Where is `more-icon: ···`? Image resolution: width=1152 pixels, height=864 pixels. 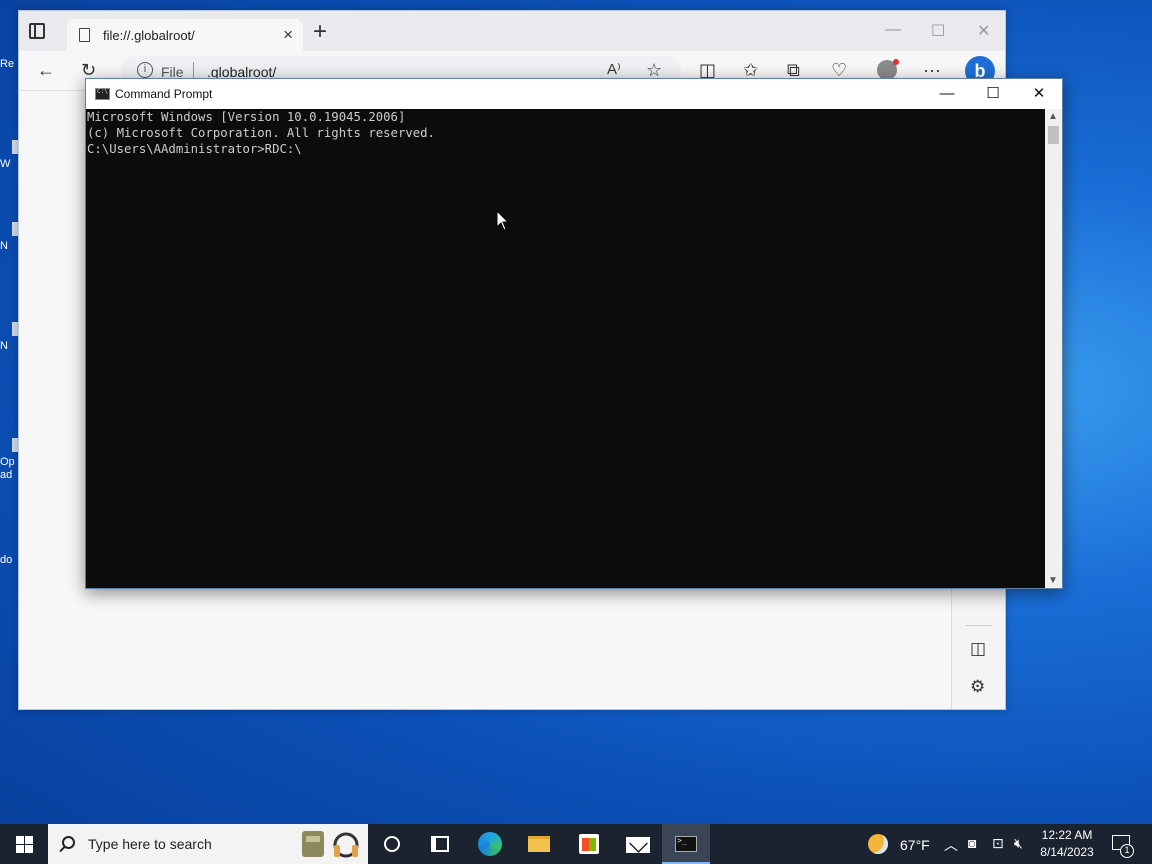 more-icon: ··· is located at coordinates (932, 70).